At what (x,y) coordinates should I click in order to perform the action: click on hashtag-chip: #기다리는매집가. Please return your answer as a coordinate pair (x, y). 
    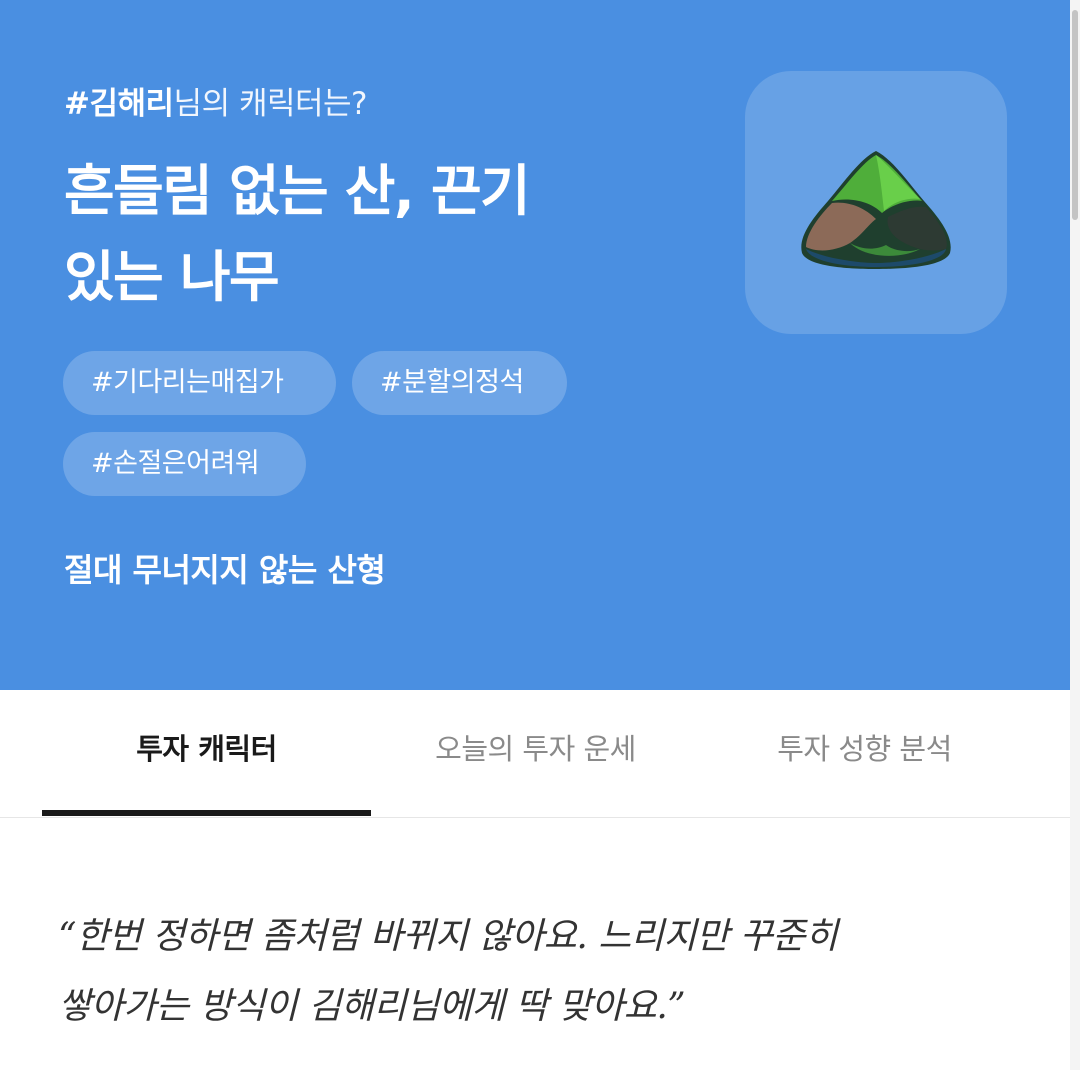
    Looking at the image, I should click on (199, 383).